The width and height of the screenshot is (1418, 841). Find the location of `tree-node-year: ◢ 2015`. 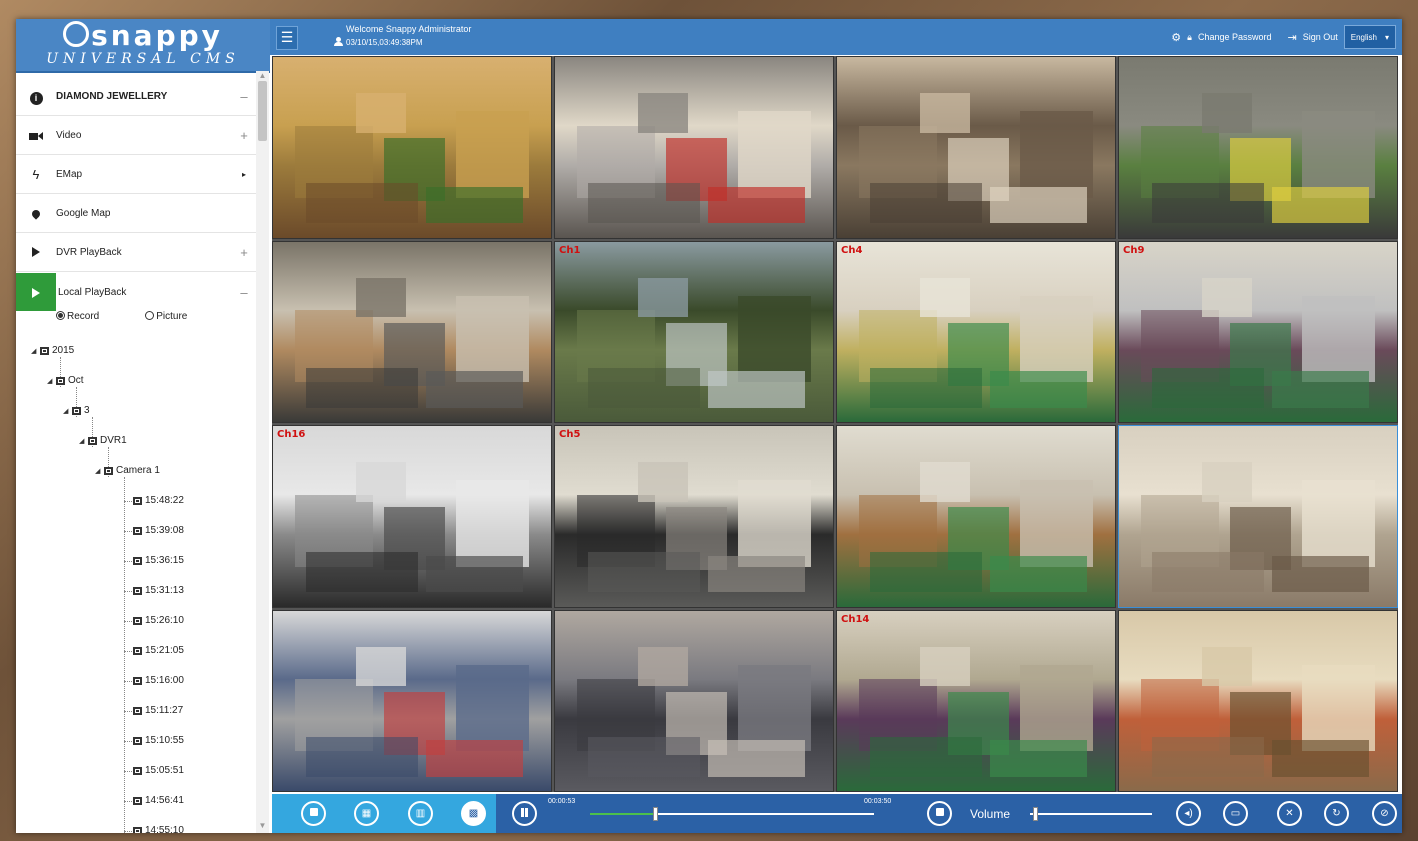

tree-node-year: ◢ 2015 is located at coordinates (52, 350).